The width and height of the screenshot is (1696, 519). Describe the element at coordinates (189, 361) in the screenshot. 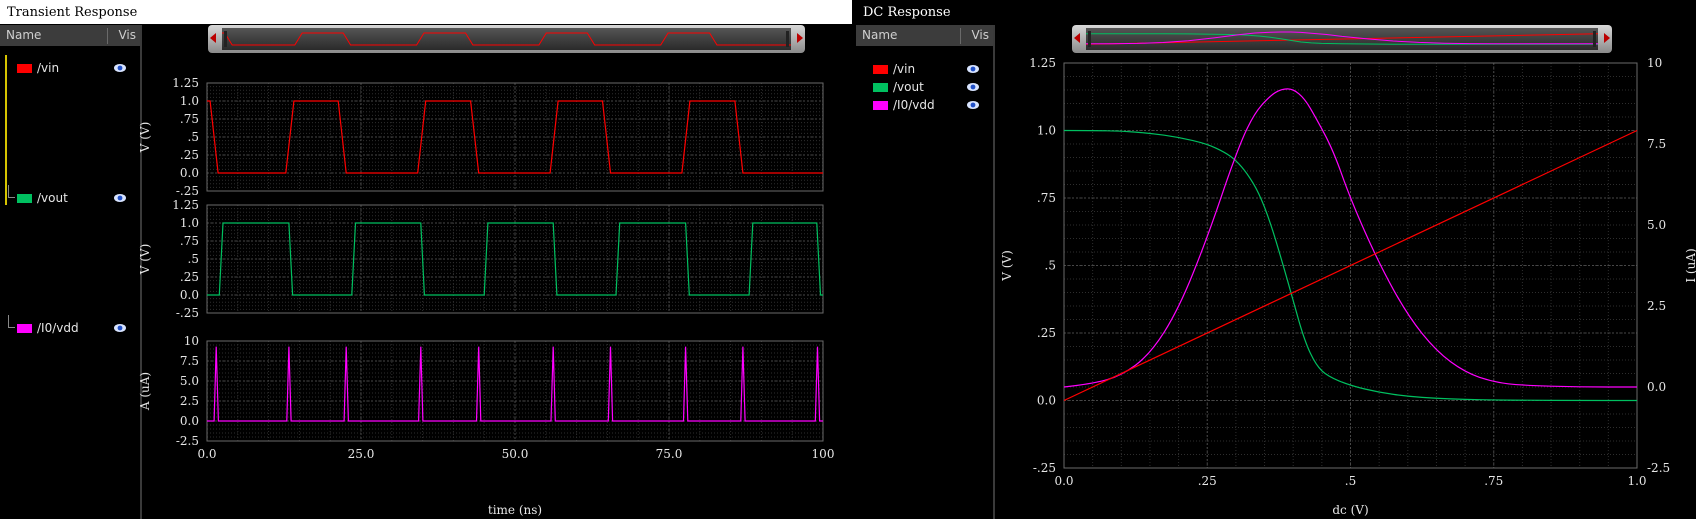

I see `y-tick-label: 7.5` at that location.